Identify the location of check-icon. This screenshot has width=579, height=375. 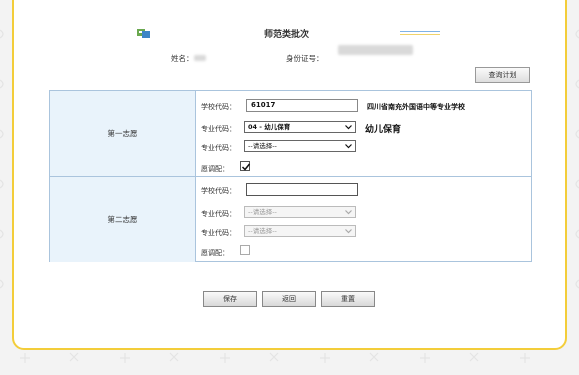
(246, 167).